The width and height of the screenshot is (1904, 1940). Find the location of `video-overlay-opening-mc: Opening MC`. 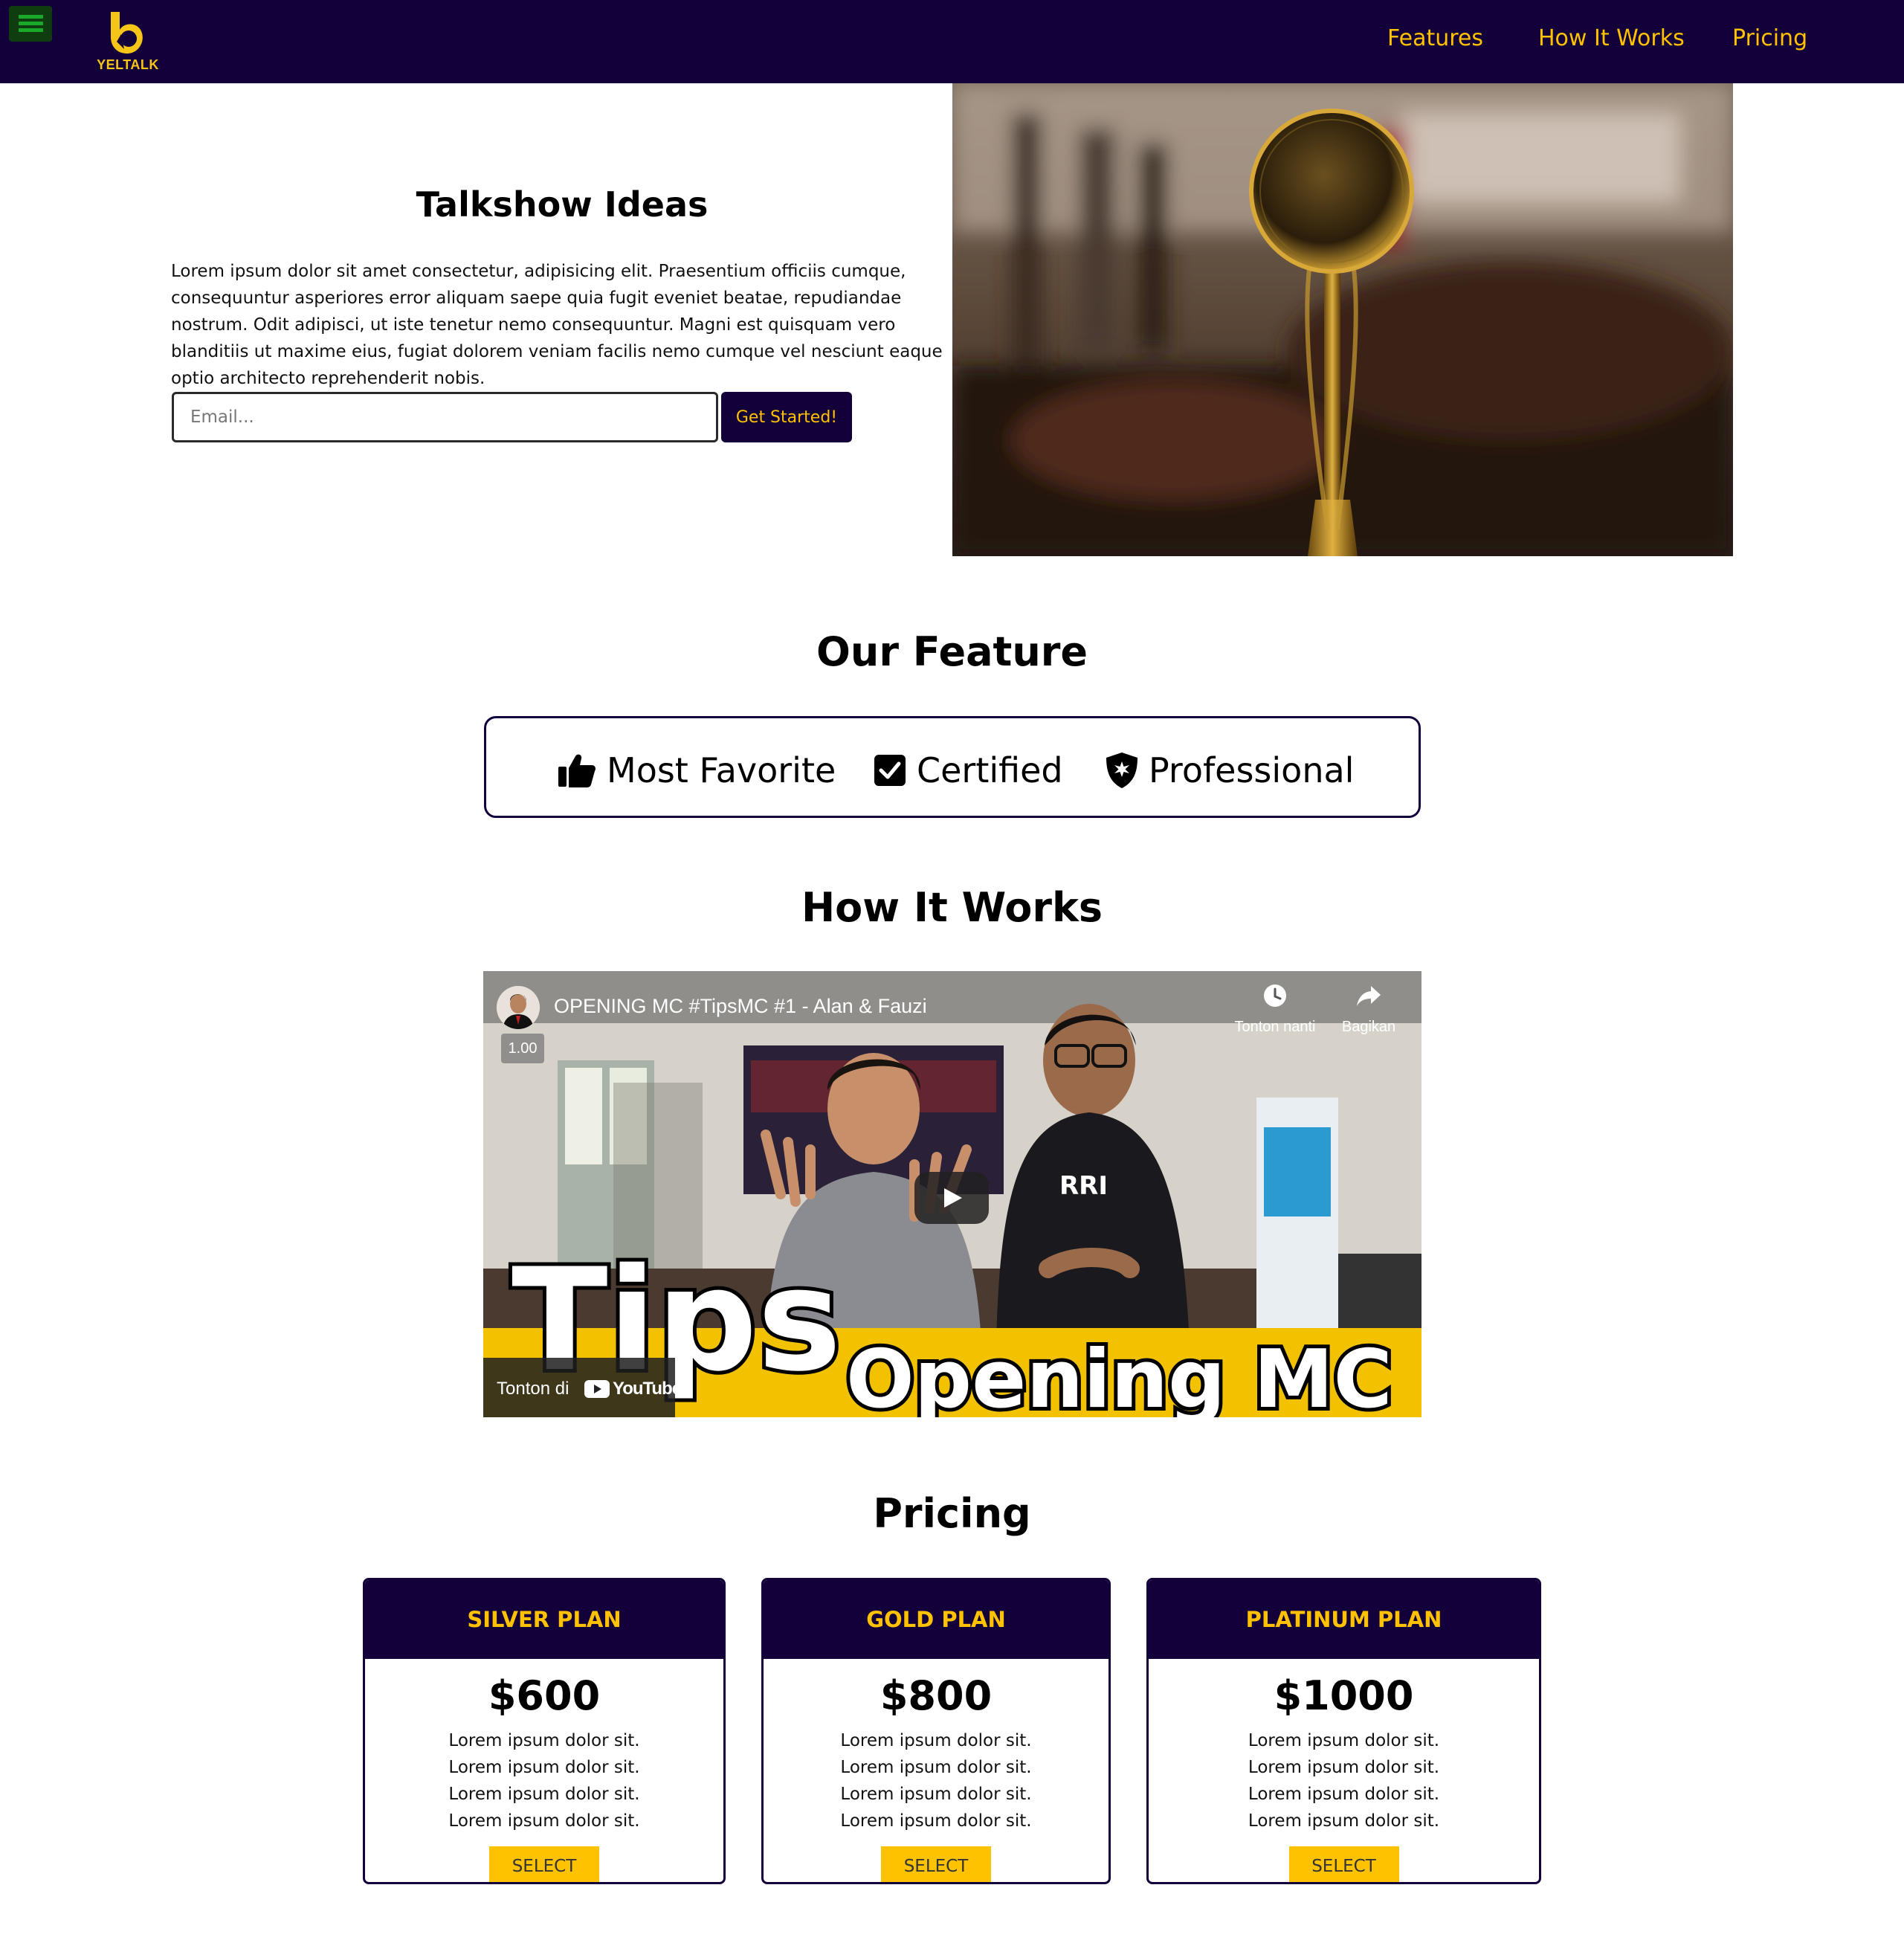

video-overlay-opening-mc: Opening MC is located at coordinates (1119, 1375).